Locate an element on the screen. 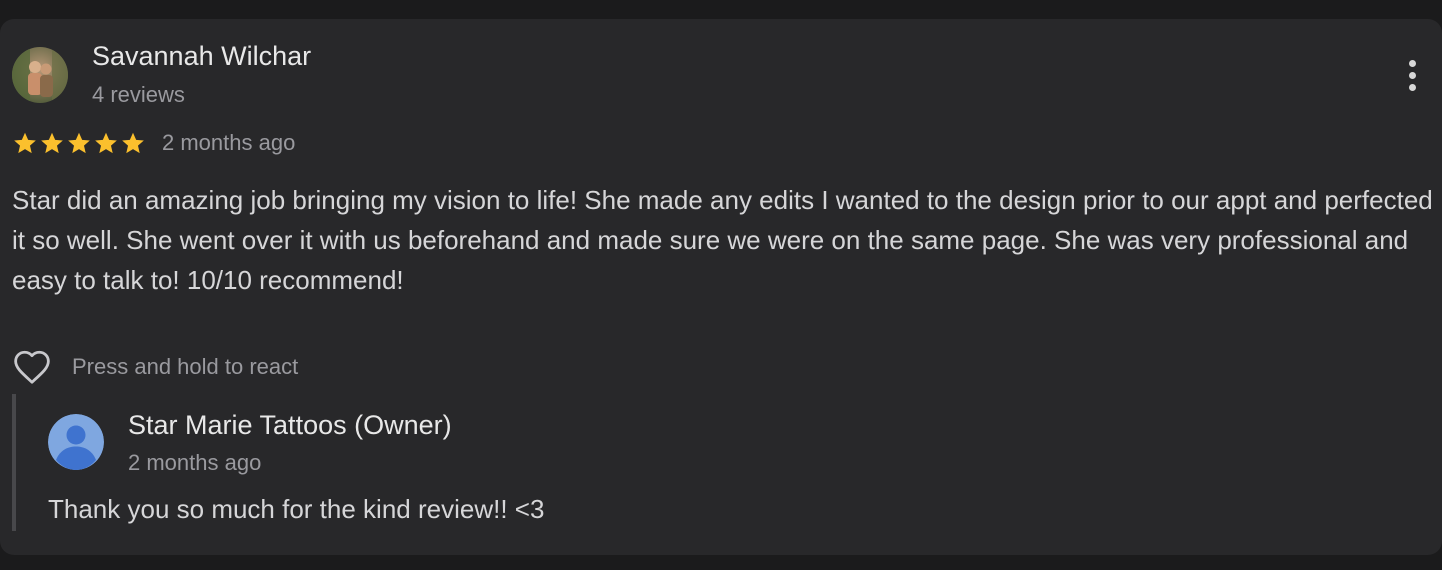 This screenshot has height=570, width=1442. heart-outline-icon is located at coordinates (32, 367).